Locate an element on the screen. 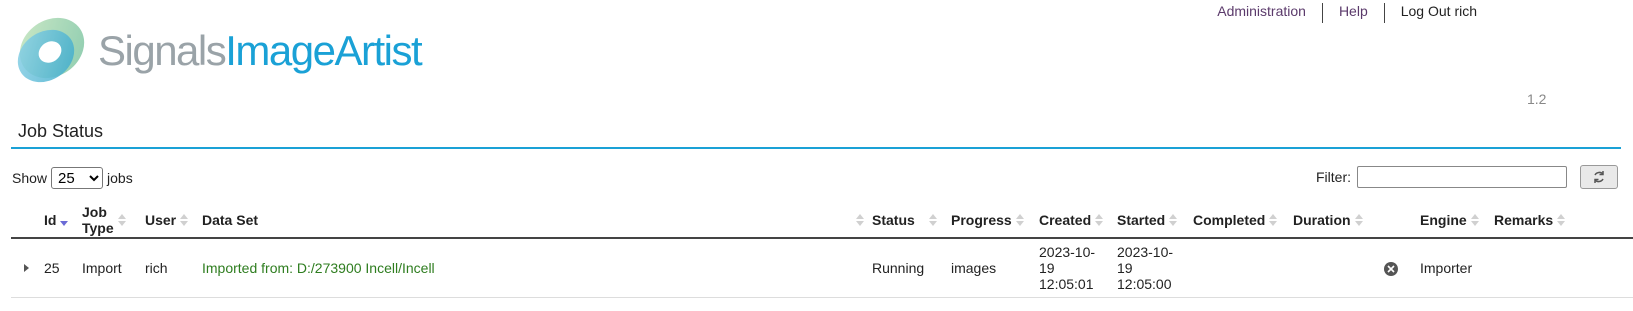  column-header-started-label: Started is located at coordinates (1141, 220).